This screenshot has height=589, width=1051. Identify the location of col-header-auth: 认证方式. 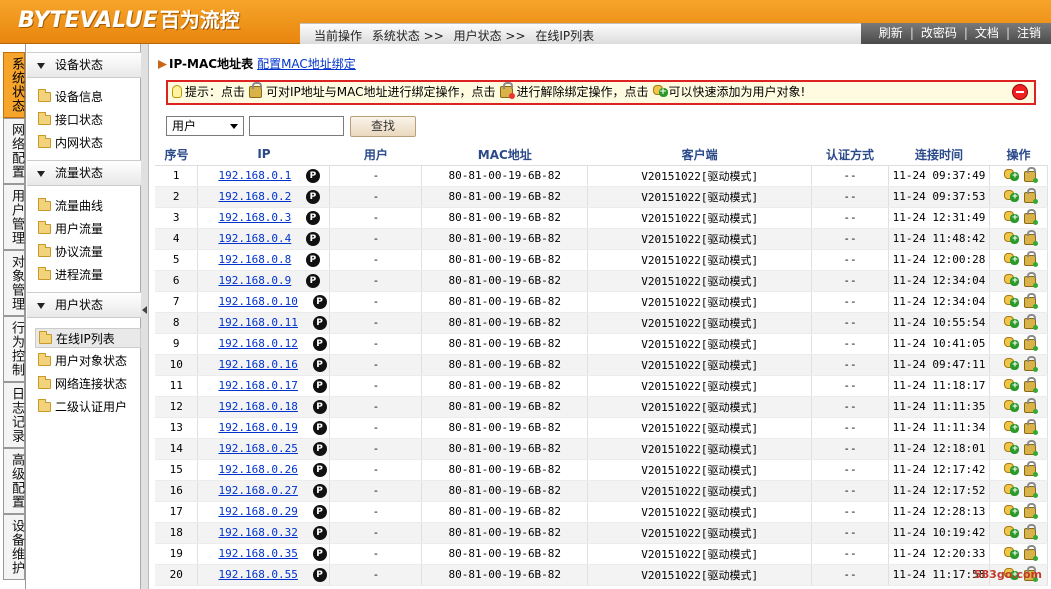
(850, 155).